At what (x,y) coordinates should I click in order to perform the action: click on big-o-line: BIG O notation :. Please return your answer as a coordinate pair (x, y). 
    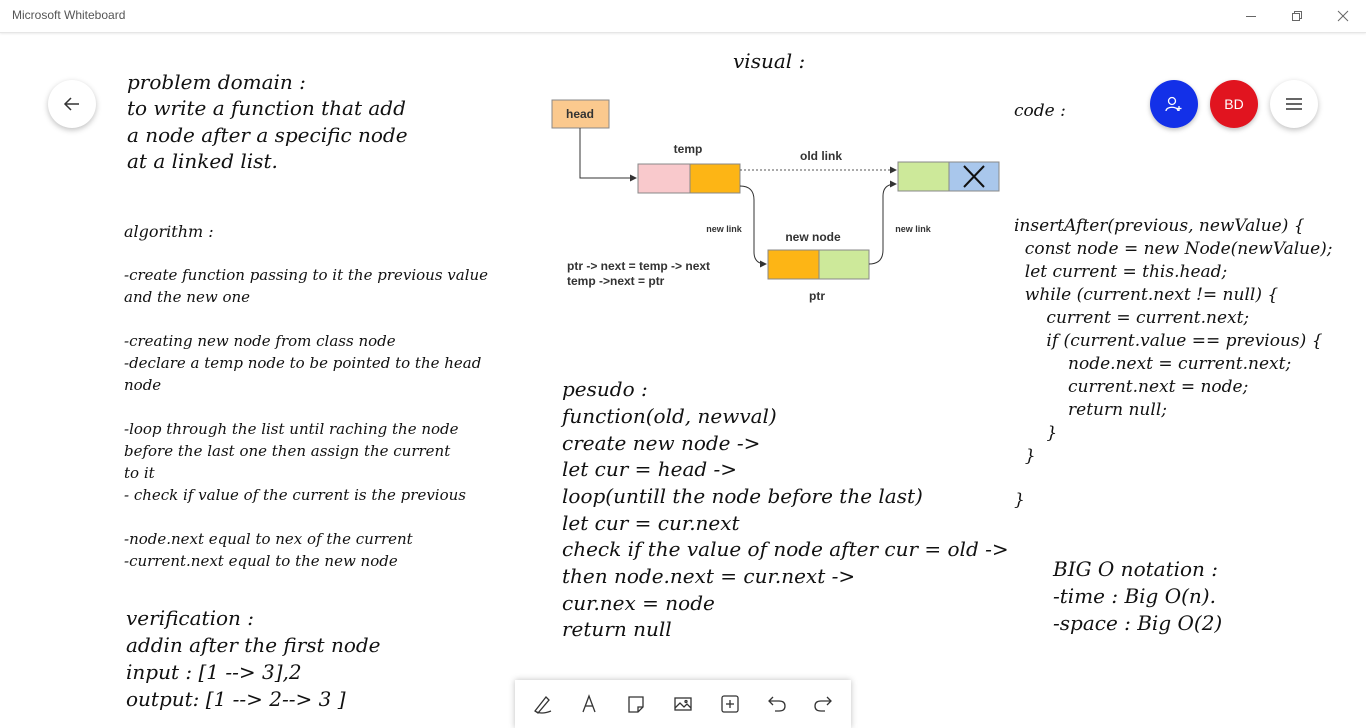
    Looking at the image, I should click on (1136, 569).